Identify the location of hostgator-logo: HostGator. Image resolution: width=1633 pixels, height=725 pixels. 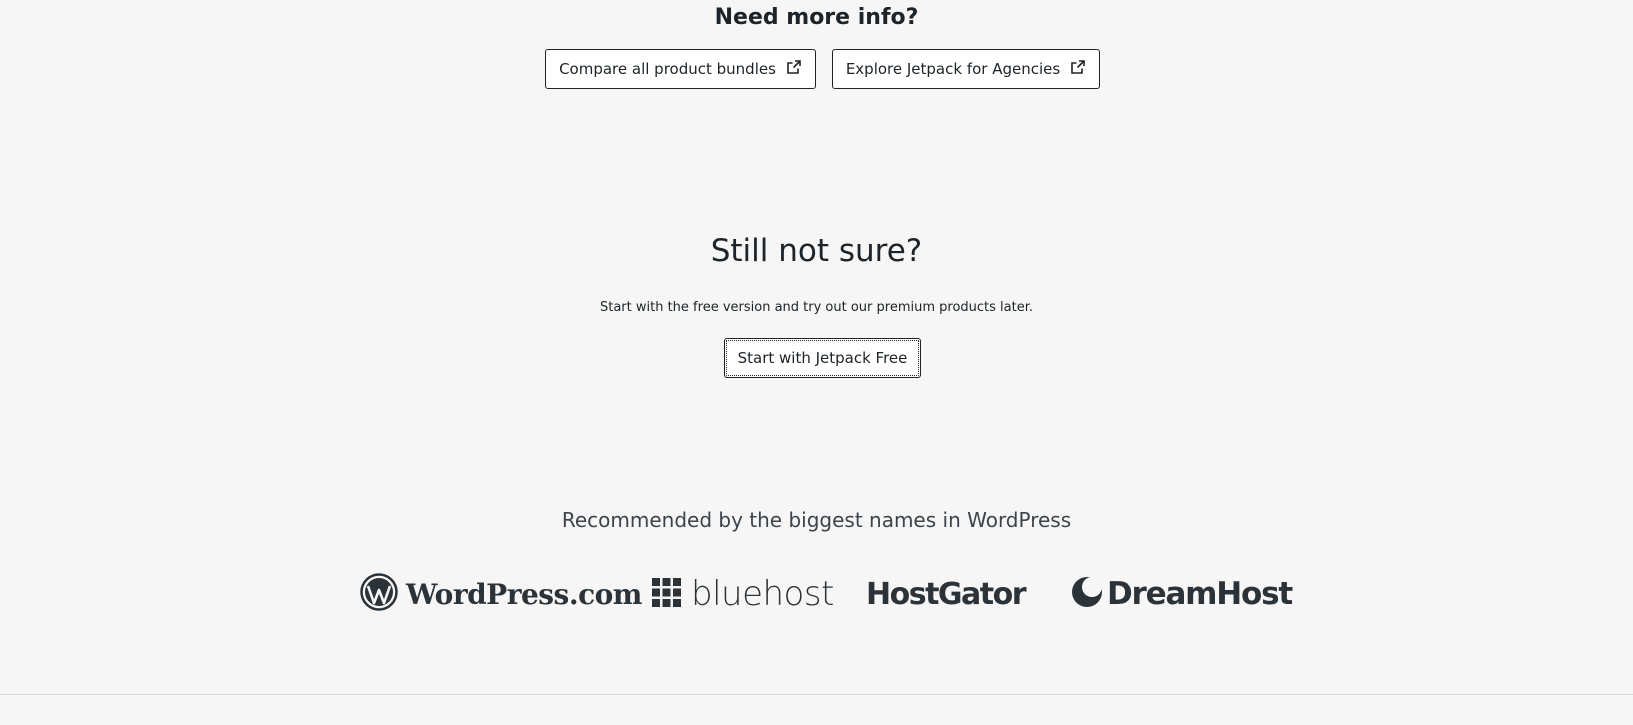
(946, 594).